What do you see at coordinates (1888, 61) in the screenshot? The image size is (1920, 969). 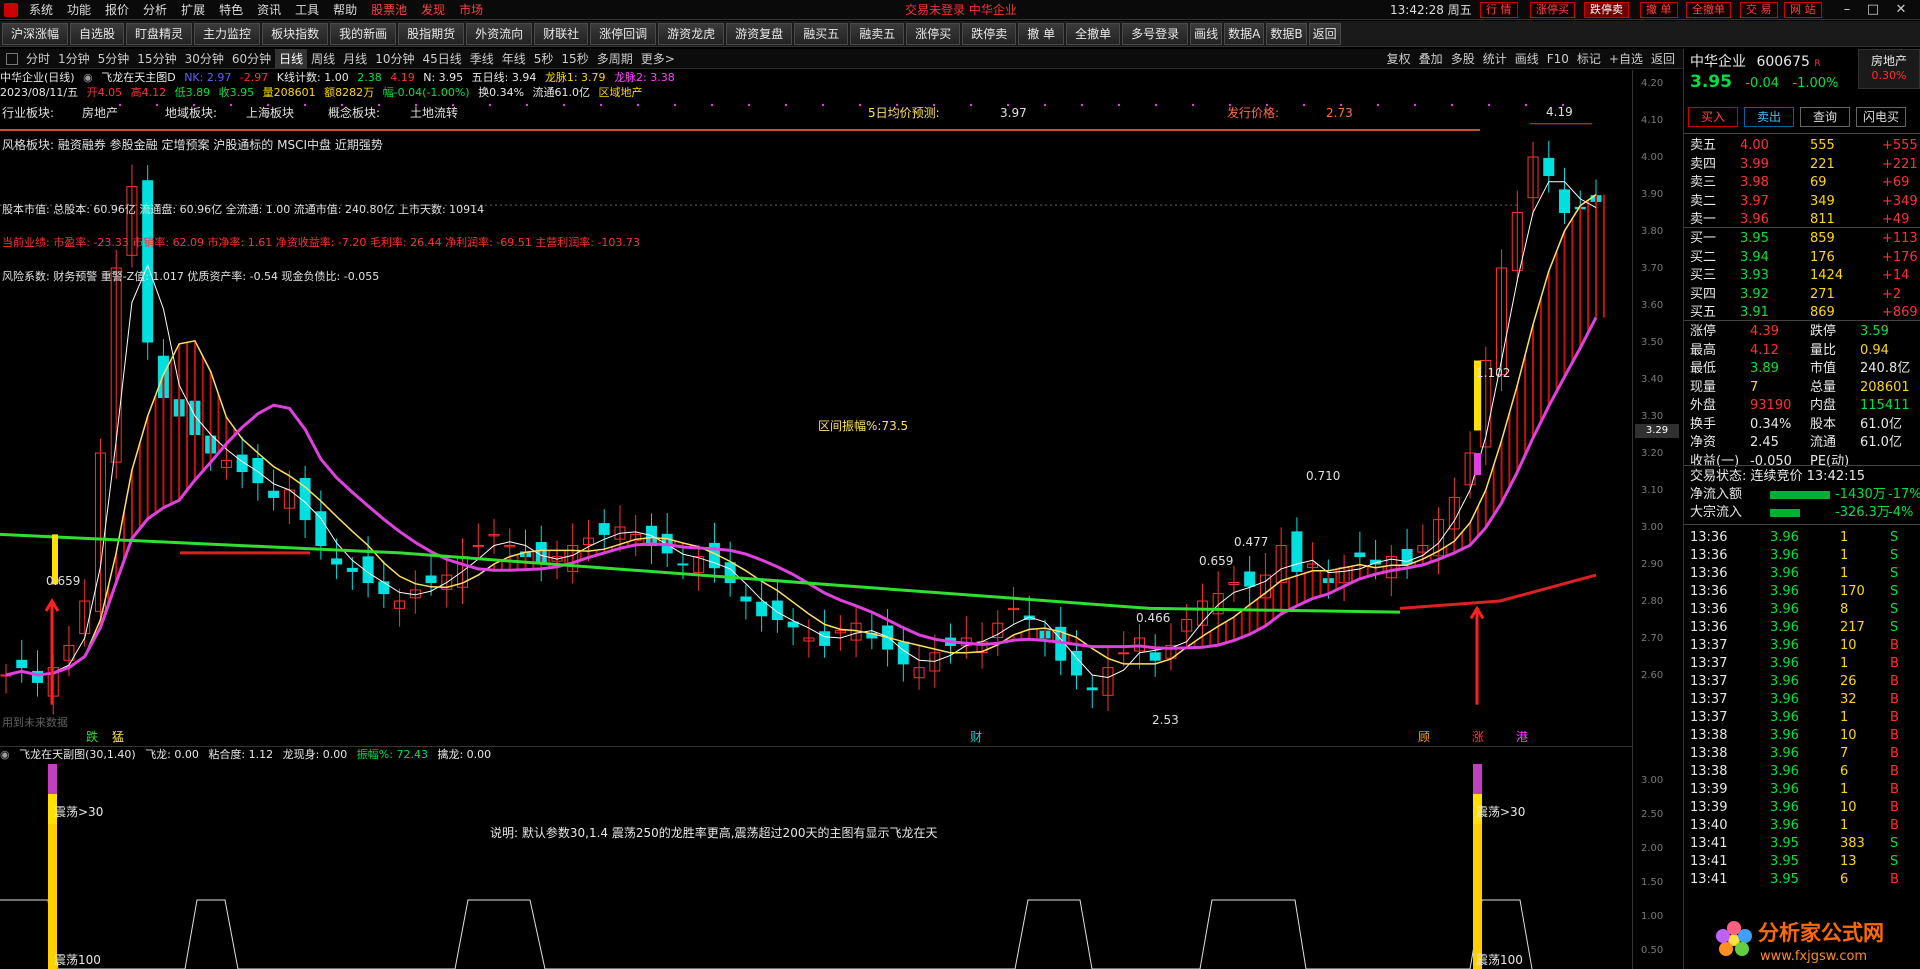 I see `sector-name: 房地产` at bounding box center [1888, 61].